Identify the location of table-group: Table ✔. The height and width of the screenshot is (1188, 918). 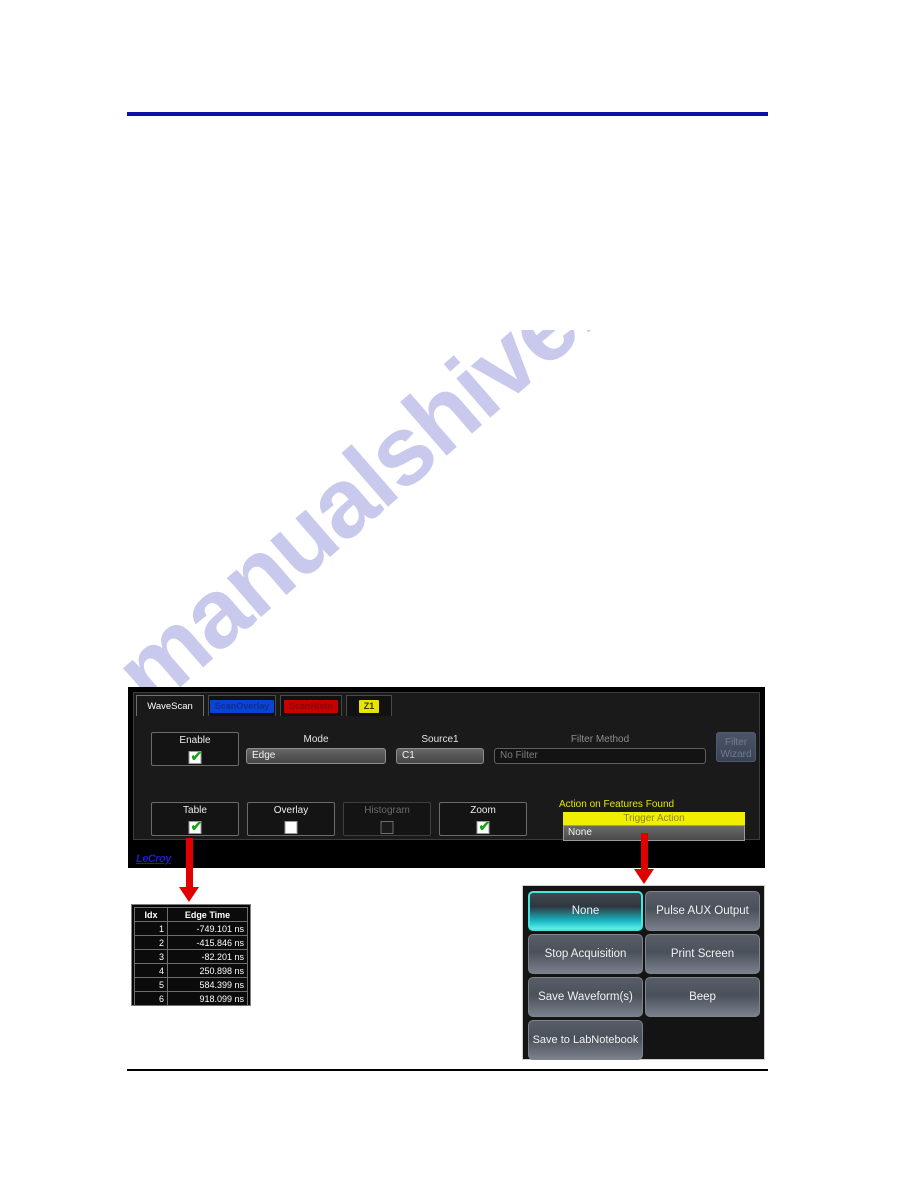
(195, 819).